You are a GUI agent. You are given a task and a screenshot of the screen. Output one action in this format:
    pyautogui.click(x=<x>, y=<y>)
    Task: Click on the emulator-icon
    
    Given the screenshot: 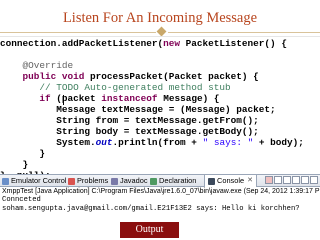 What is the action you would take?
    pyautogui.click(x=5, y=181)
    